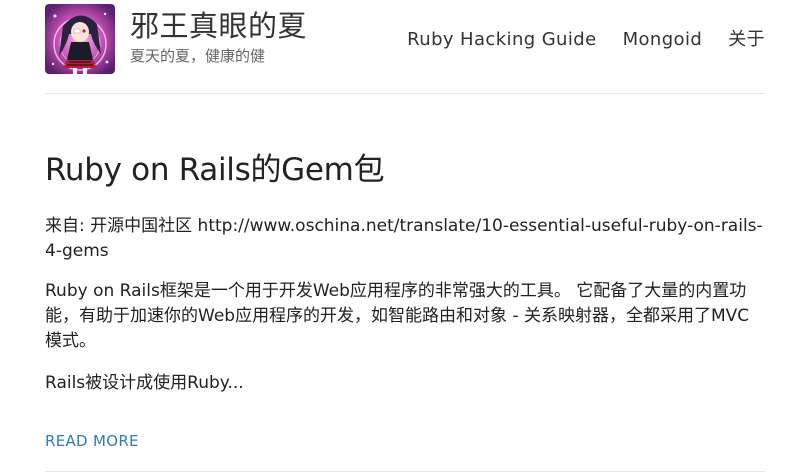 The image size is (791, 476). I want to click on nav-item-about: 关于, so click(746, 40).